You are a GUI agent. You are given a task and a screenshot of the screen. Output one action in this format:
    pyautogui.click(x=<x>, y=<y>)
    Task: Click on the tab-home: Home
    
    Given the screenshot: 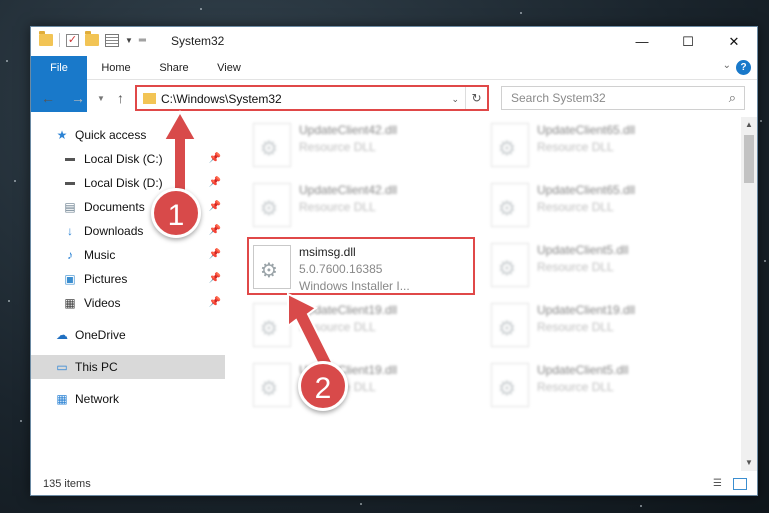 What is the action you would take?
    pyautogui.click(x=116, y=68)
    